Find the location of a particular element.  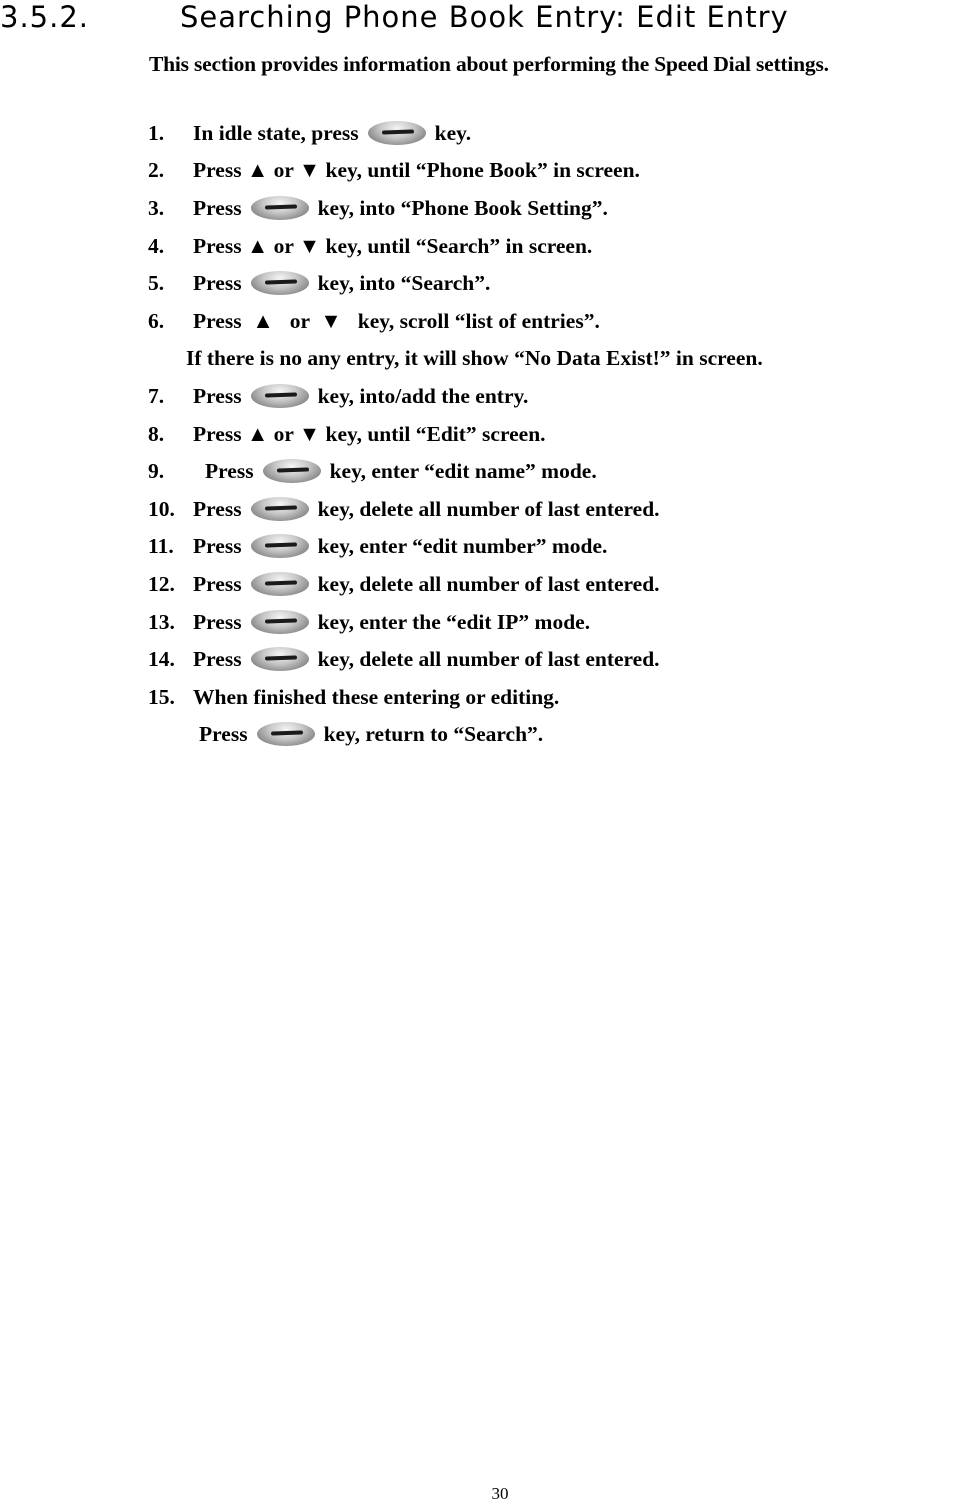

step-text: When finished these entering or editing. is located at coordinates (376, 696).